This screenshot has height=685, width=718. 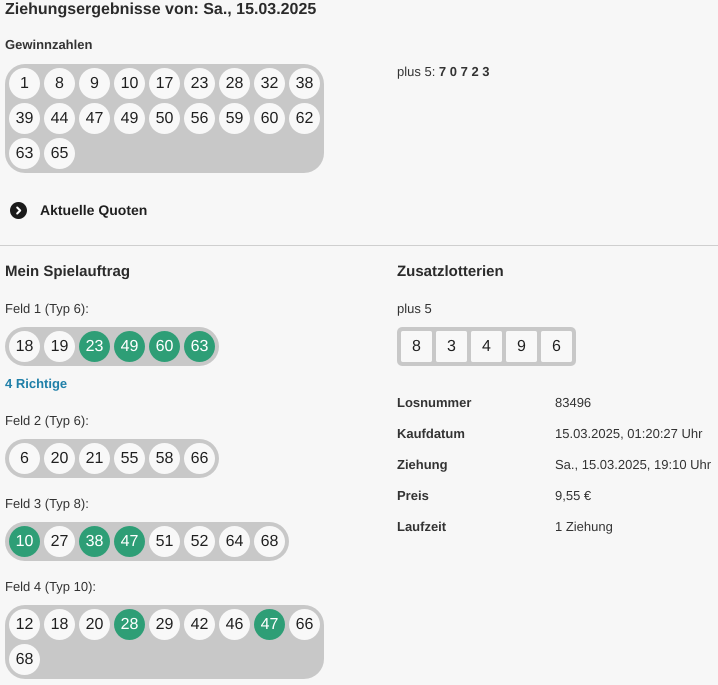 I want to click on digit-tile: 3, so click(x=451, y=346).